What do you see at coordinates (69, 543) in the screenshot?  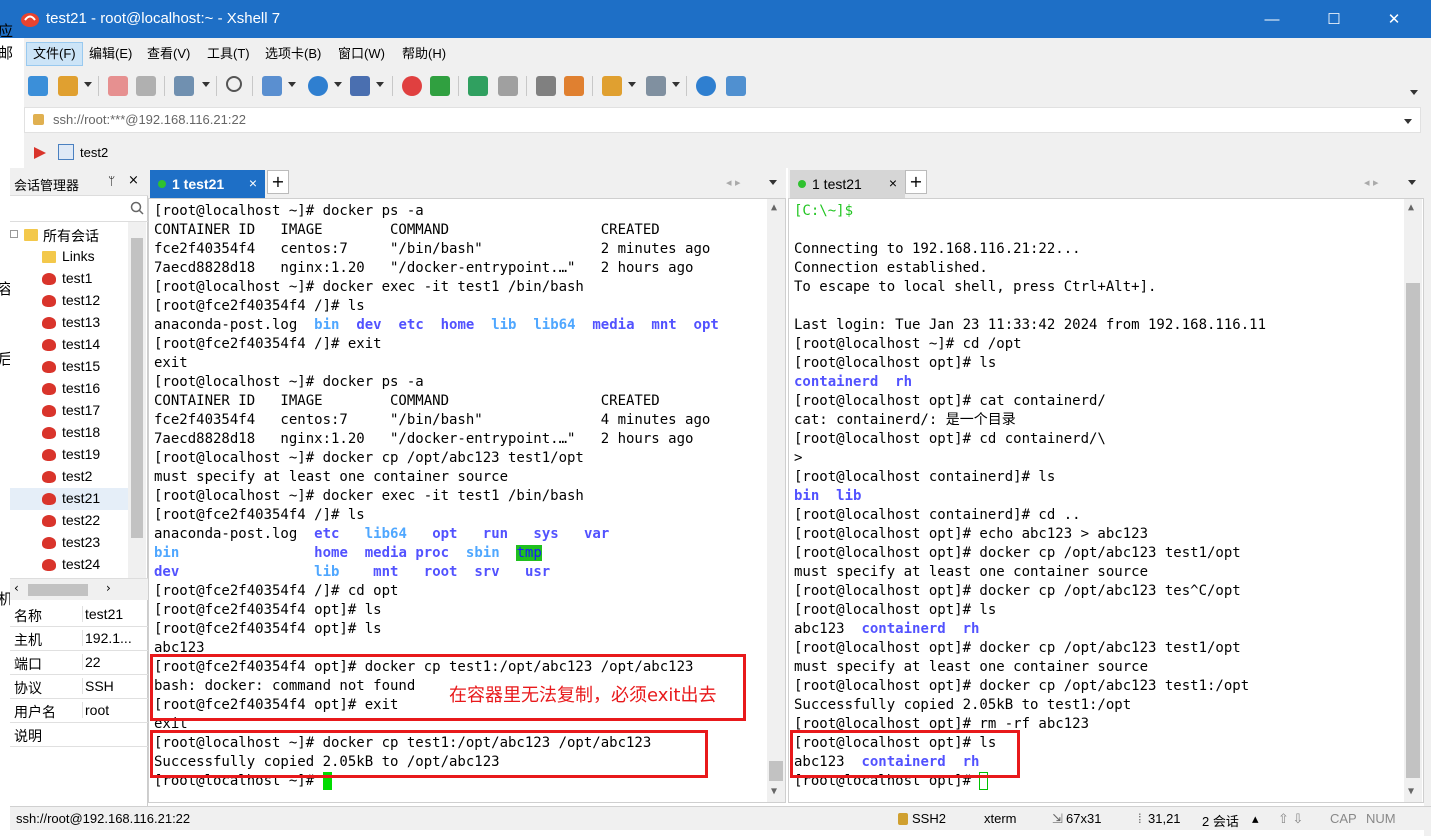 I see `session-item-test23: test23` at bounding box center [69, 543].